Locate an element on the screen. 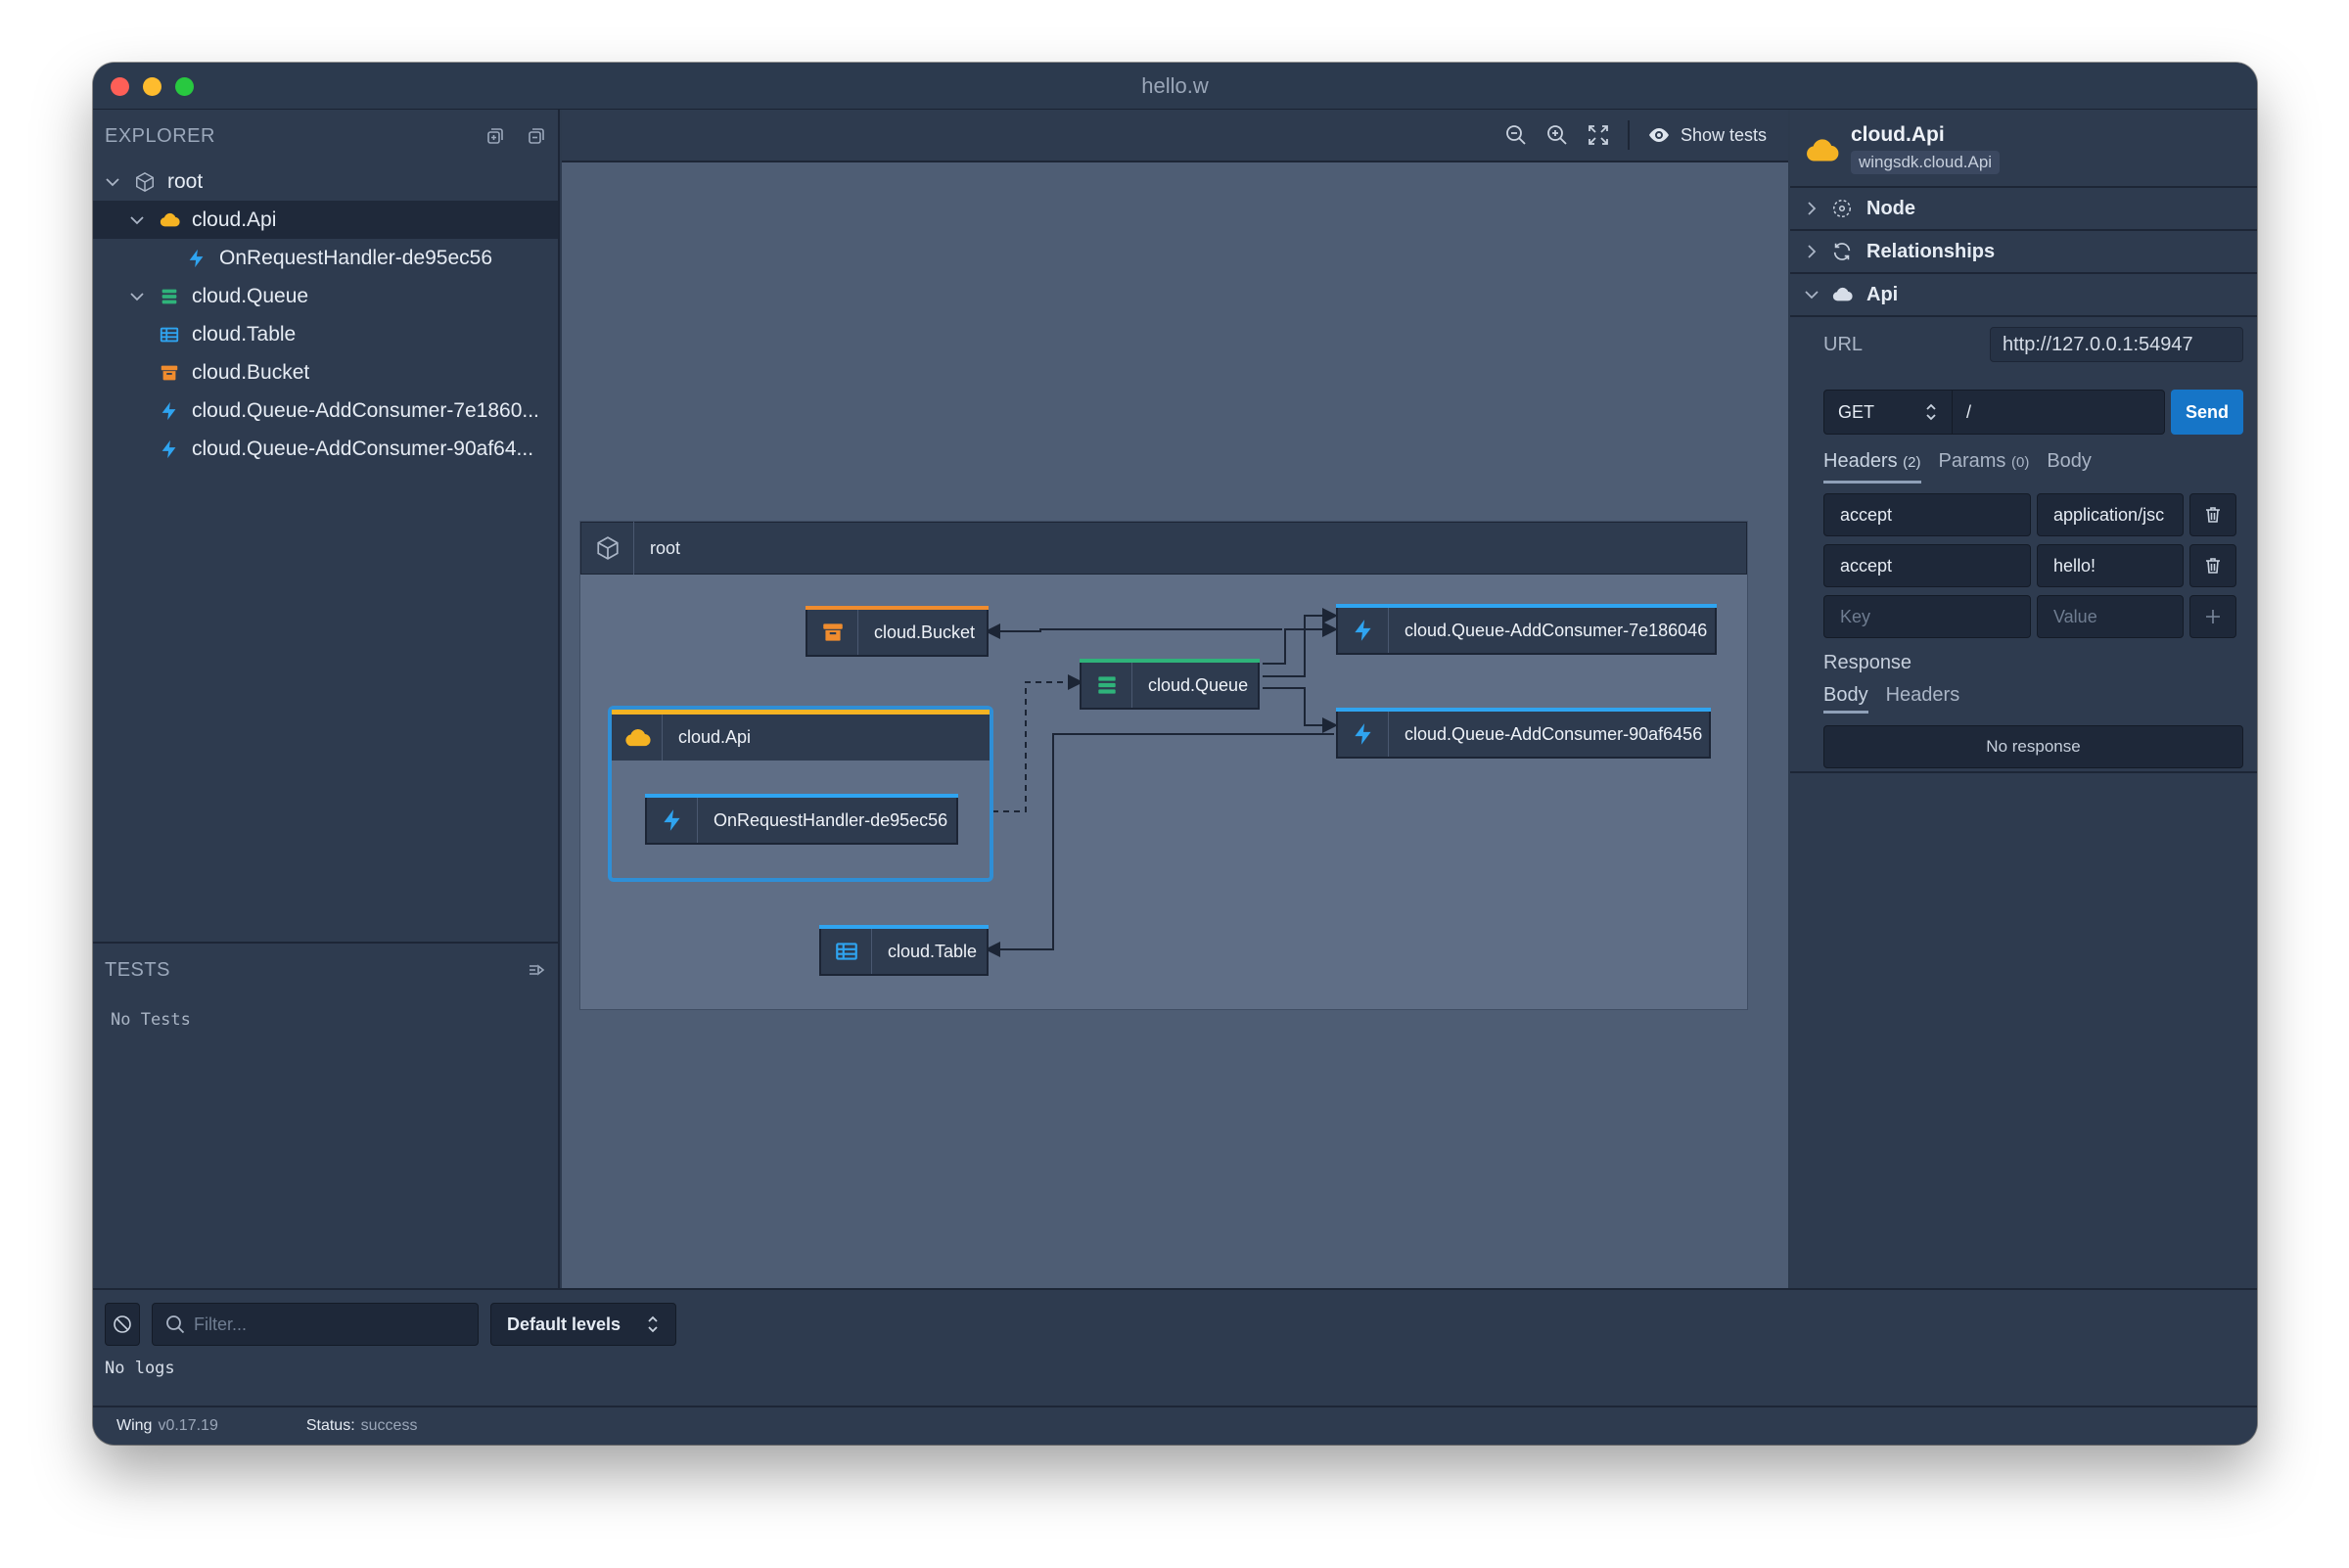  tab-params: Params (0) is located at coordinates (1985, 467).